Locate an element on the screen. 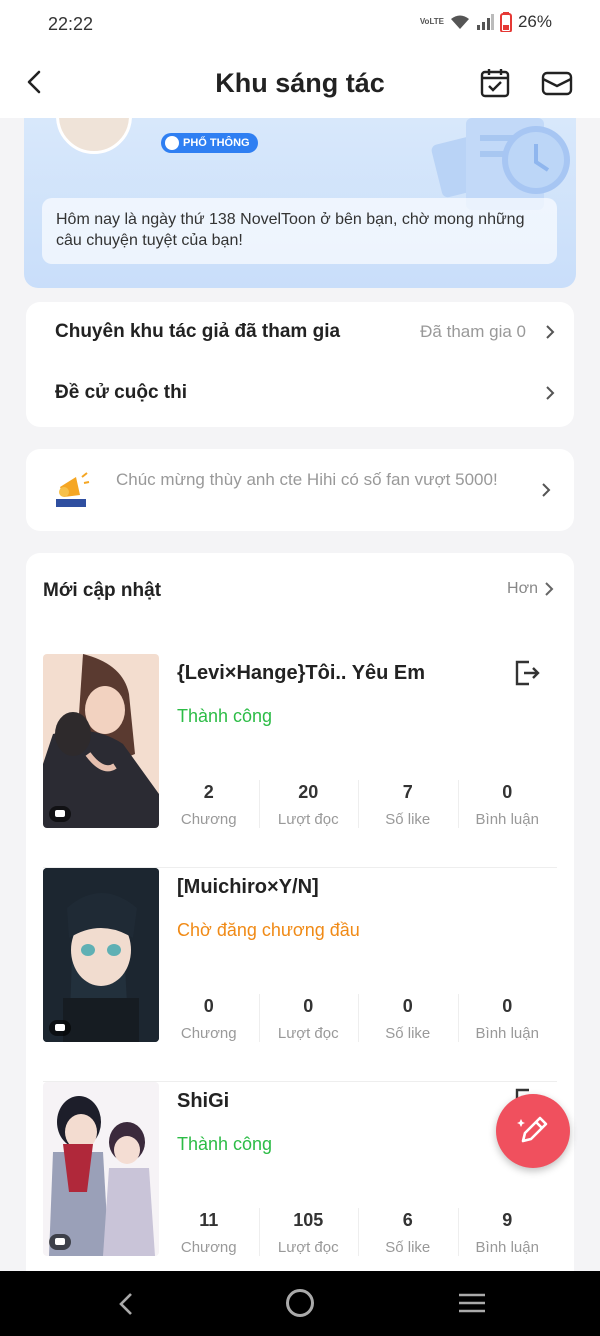  exit-icon is located at coordinates (526, 673).